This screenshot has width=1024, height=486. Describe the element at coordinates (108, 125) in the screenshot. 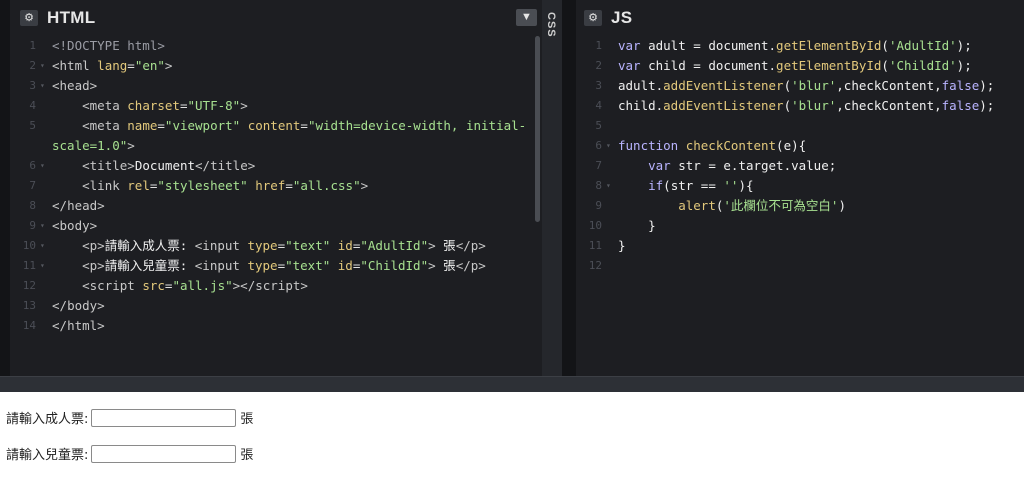

I see `code-token: meta` at that location.